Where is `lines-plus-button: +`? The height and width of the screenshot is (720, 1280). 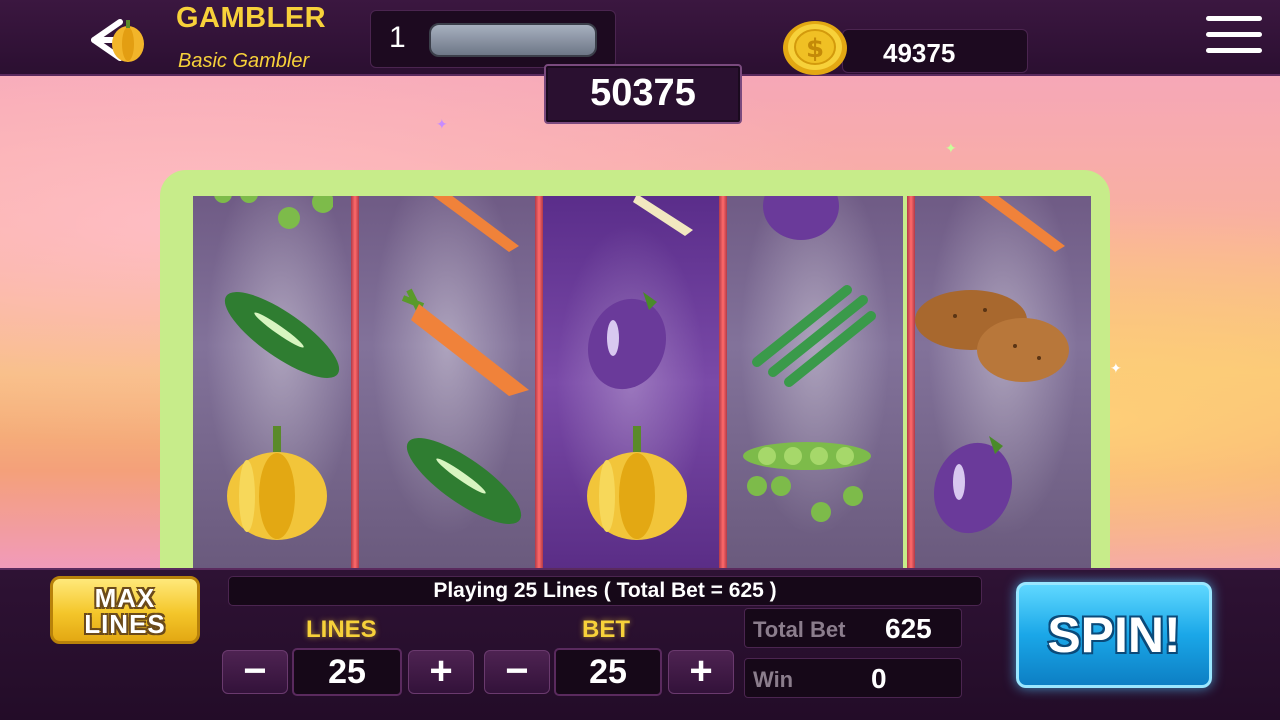 lines-plus-button: + is located at coordinates (441, 672).